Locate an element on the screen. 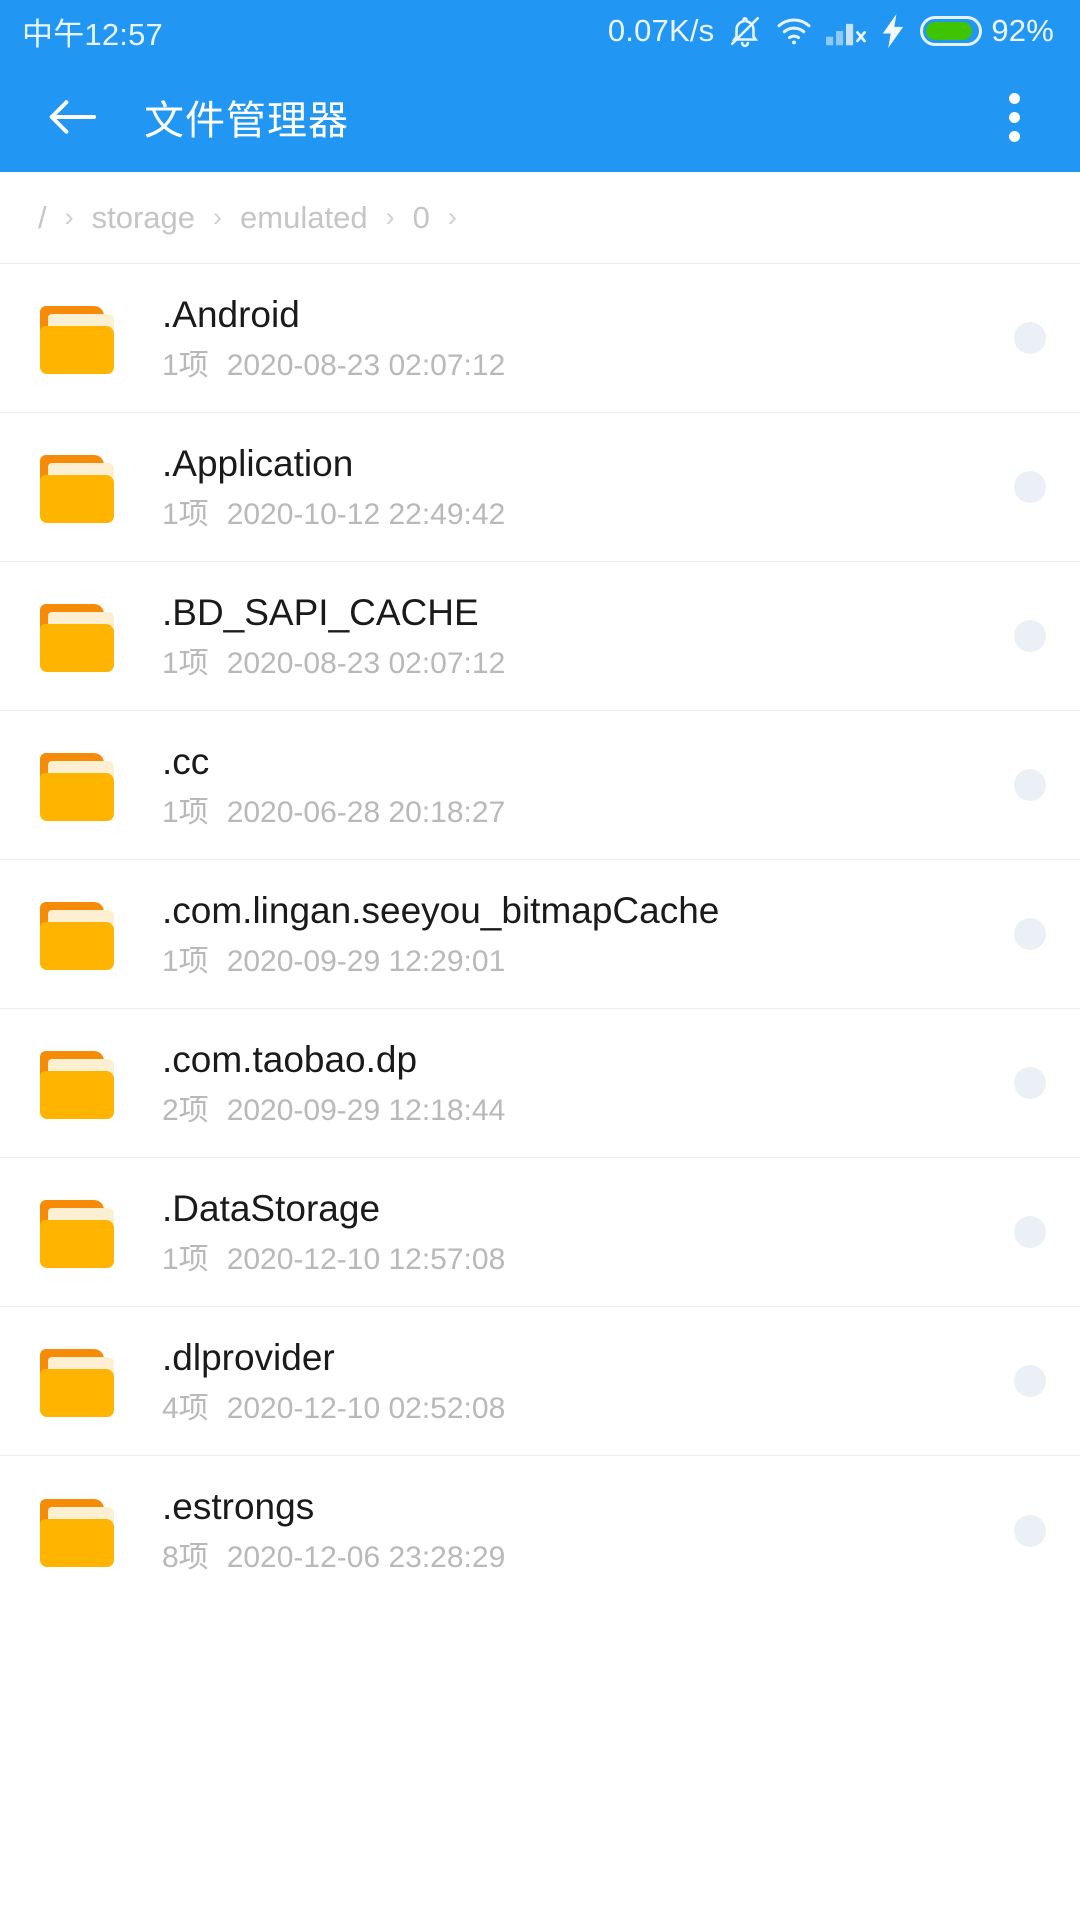 This screenshot has width=1080, height=1920. file-meta: 1项 2020-06-28 20:18:27 is located at coordinates (578, 812).